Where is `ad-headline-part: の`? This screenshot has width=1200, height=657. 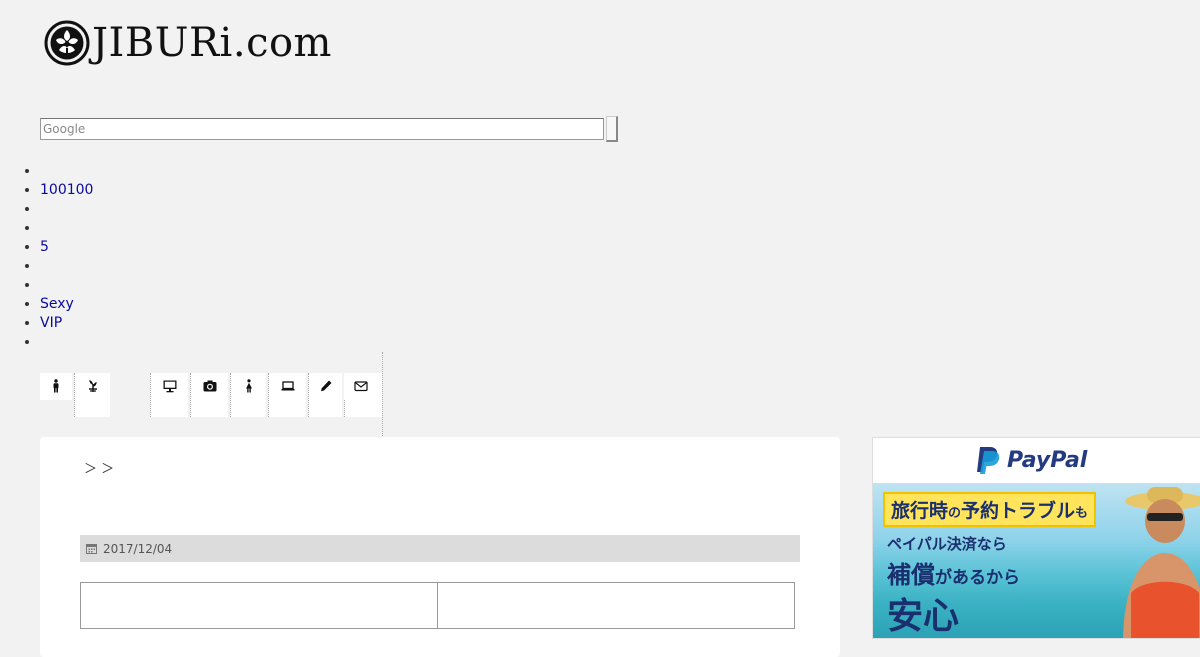 ad-headline-part: の is located at coordinates (955, 513).